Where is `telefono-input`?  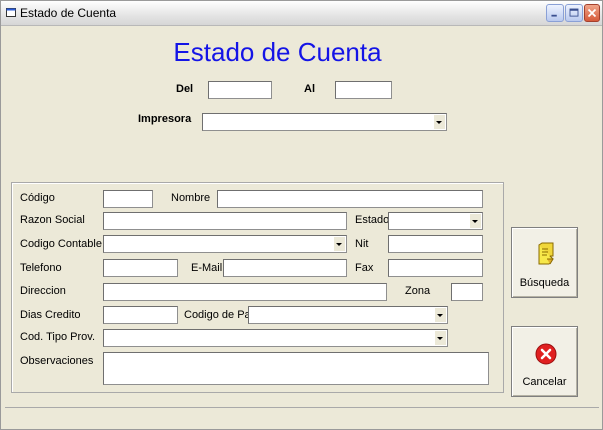
telefono-input is located at coordinates (140, 268).